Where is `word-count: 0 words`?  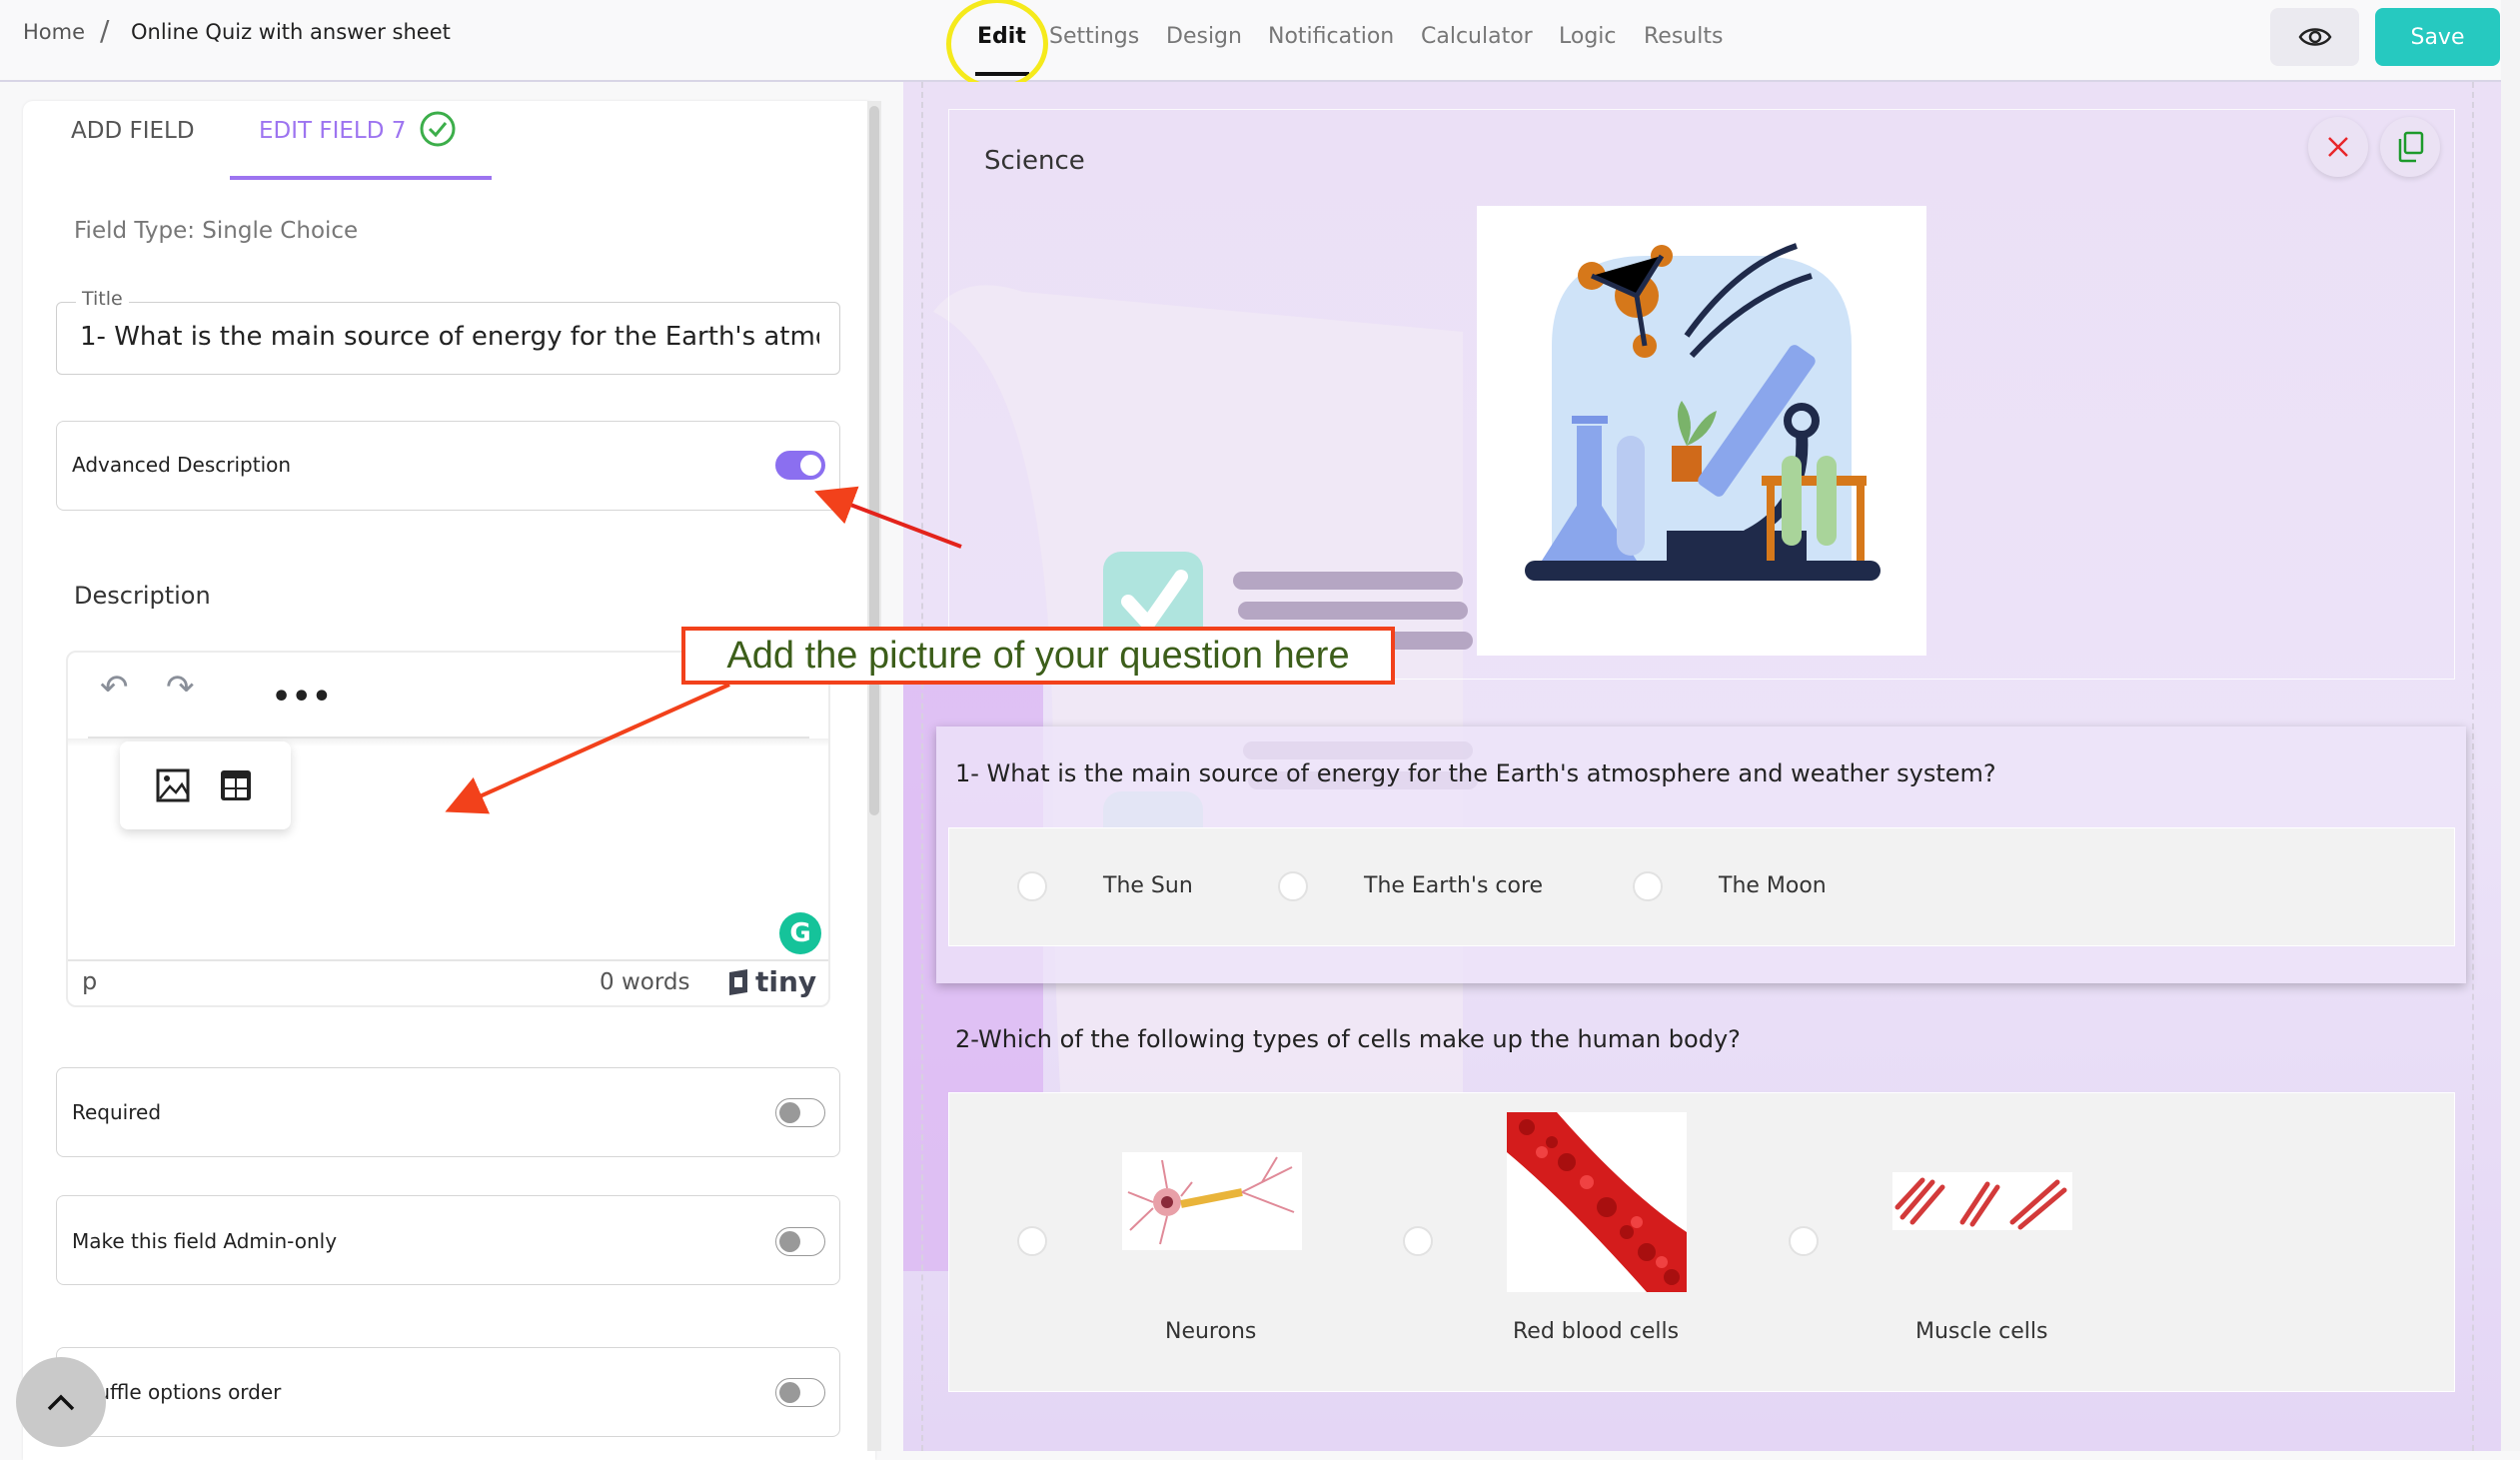 word-count: 0 words is located at coordinates (644, 982).